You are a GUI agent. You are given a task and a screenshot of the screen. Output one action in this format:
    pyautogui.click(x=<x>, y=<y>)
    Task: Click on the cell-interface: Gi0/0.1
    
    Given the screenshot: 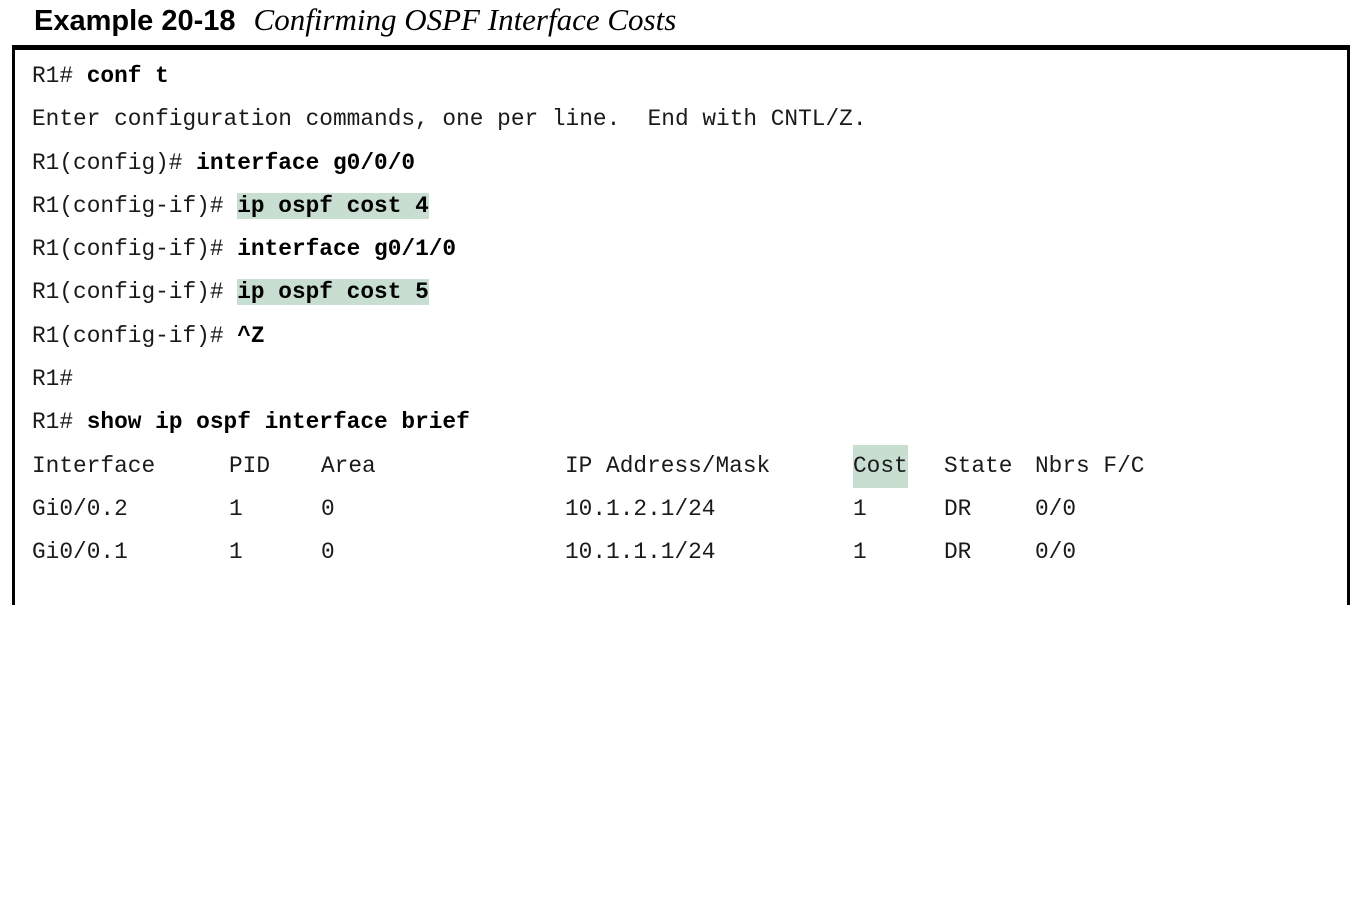 What is the action you would take?
    pyautogui.click(x=80, y=552)
    